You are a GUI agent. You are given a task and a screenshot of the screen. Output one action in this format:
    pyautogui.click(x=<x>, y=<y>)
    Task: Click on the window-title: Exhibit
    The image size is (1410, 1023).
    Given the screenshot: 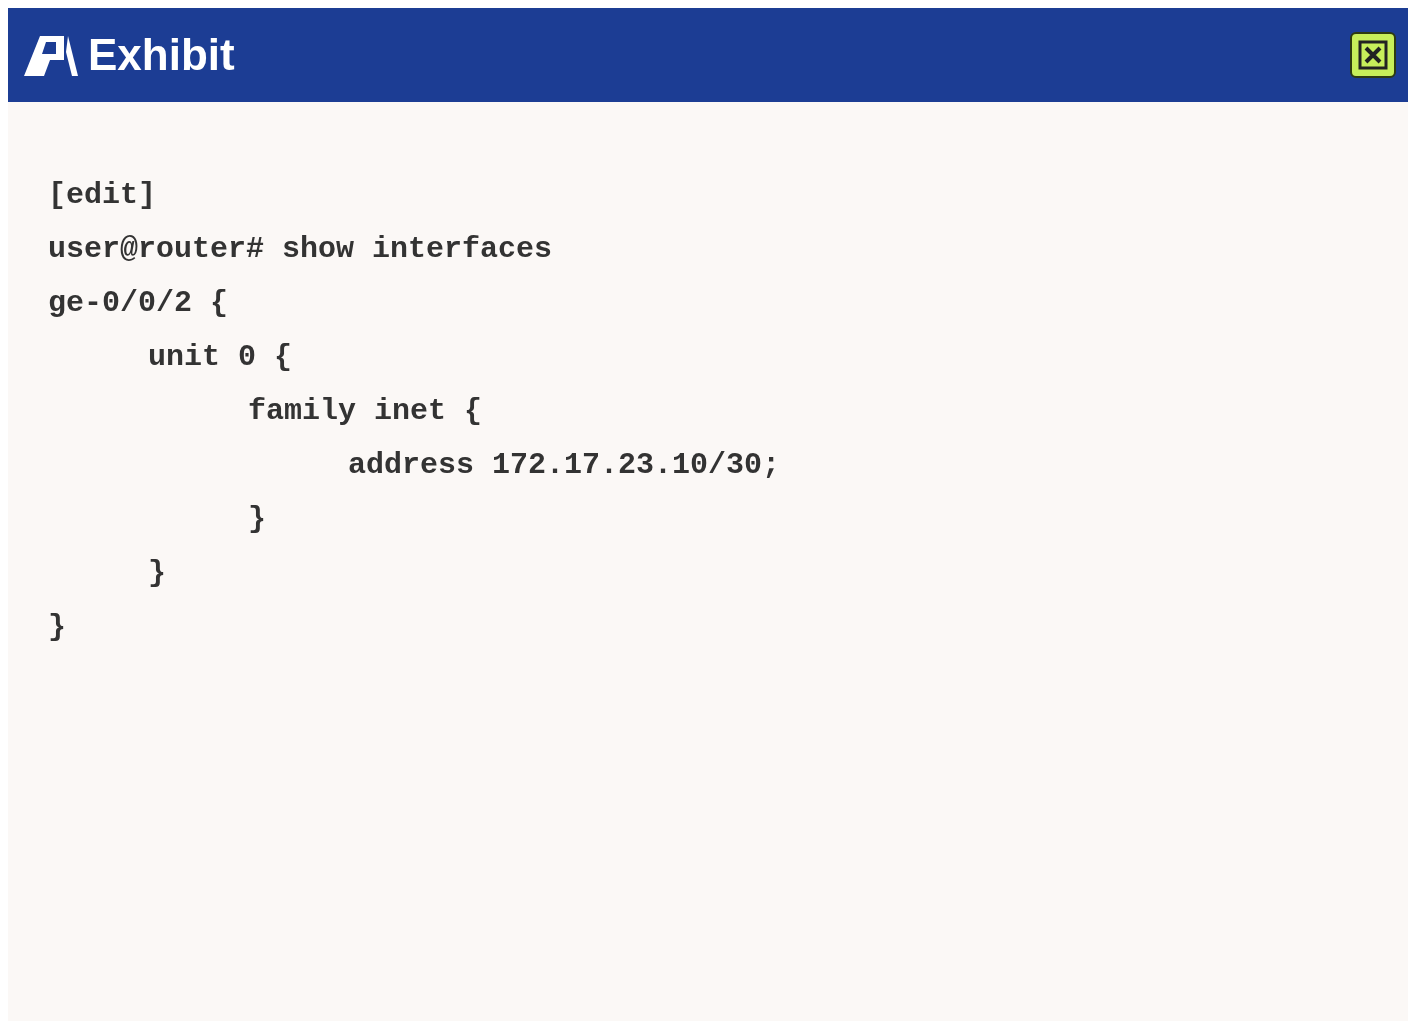 What is the action you would take?
    pyautogui.click(x=161, y=55)
    